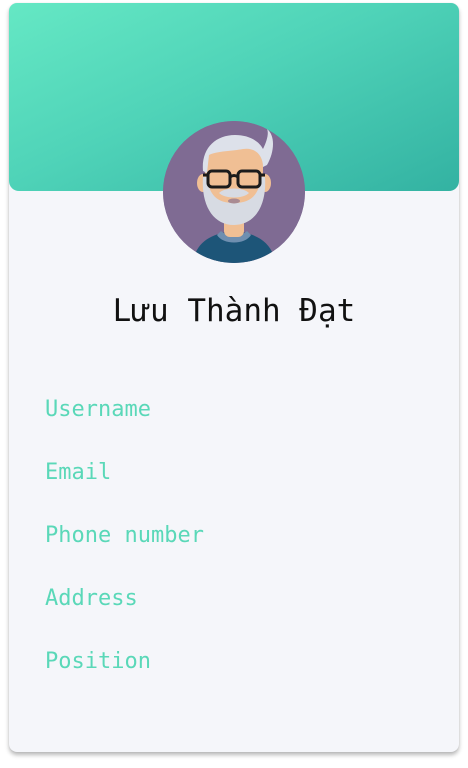 The height and width of the screenshot is (768, 468). I want to click on avatar, so click(234, 192).